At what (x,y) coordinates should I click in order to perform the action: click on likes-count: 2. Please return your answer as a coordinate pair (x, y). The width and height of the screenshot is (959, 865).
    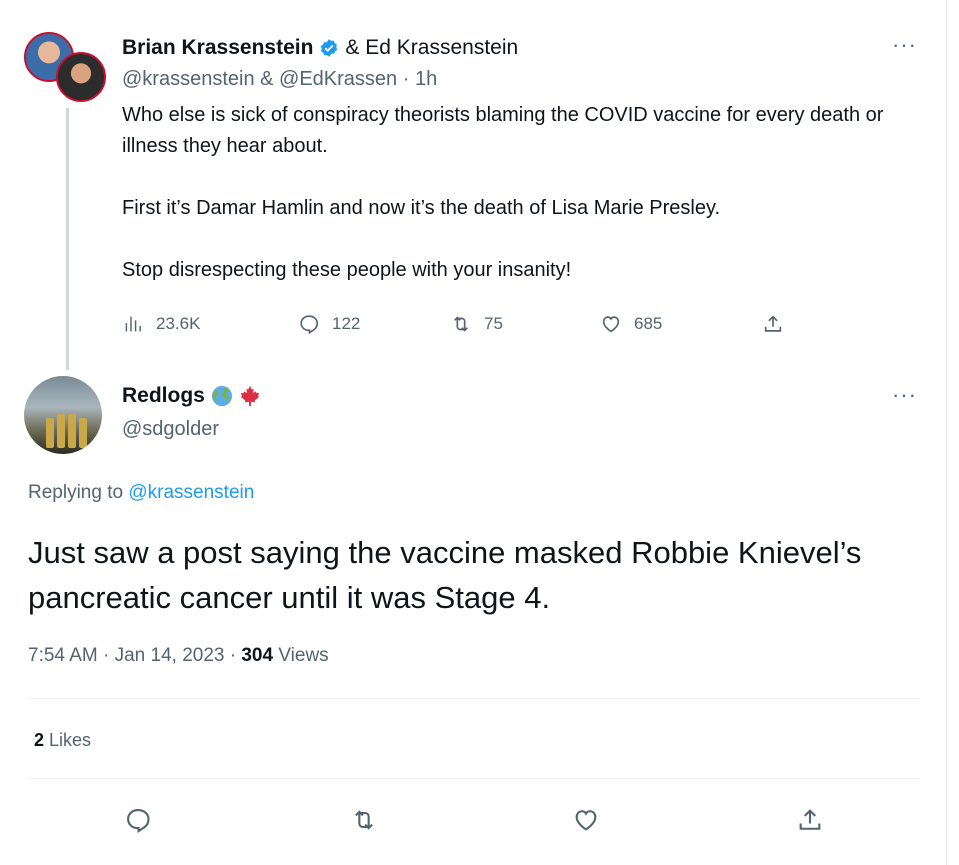
    Looking at the image, I should click on (39, 740).